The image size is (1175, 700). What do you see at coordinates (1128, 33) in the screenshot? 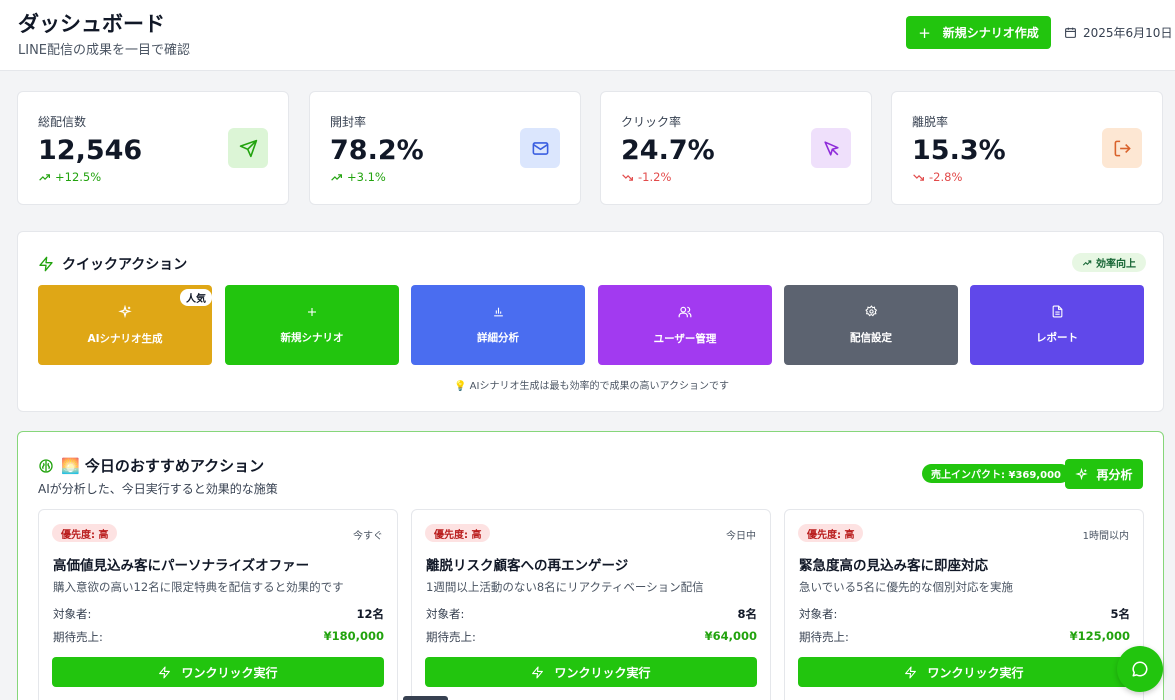
I see `date-text: 2025年6月10日` at bounding box center [1128, 33].